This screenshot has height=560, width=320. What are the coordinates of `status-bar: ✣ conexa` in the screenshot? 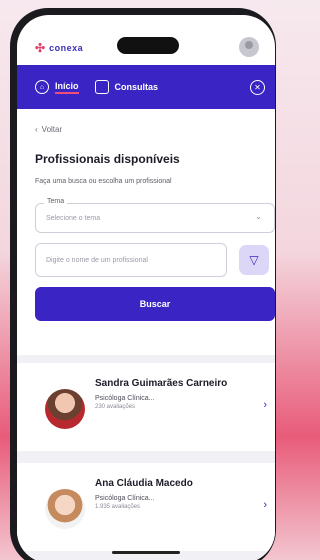 It's located at (146, 40).